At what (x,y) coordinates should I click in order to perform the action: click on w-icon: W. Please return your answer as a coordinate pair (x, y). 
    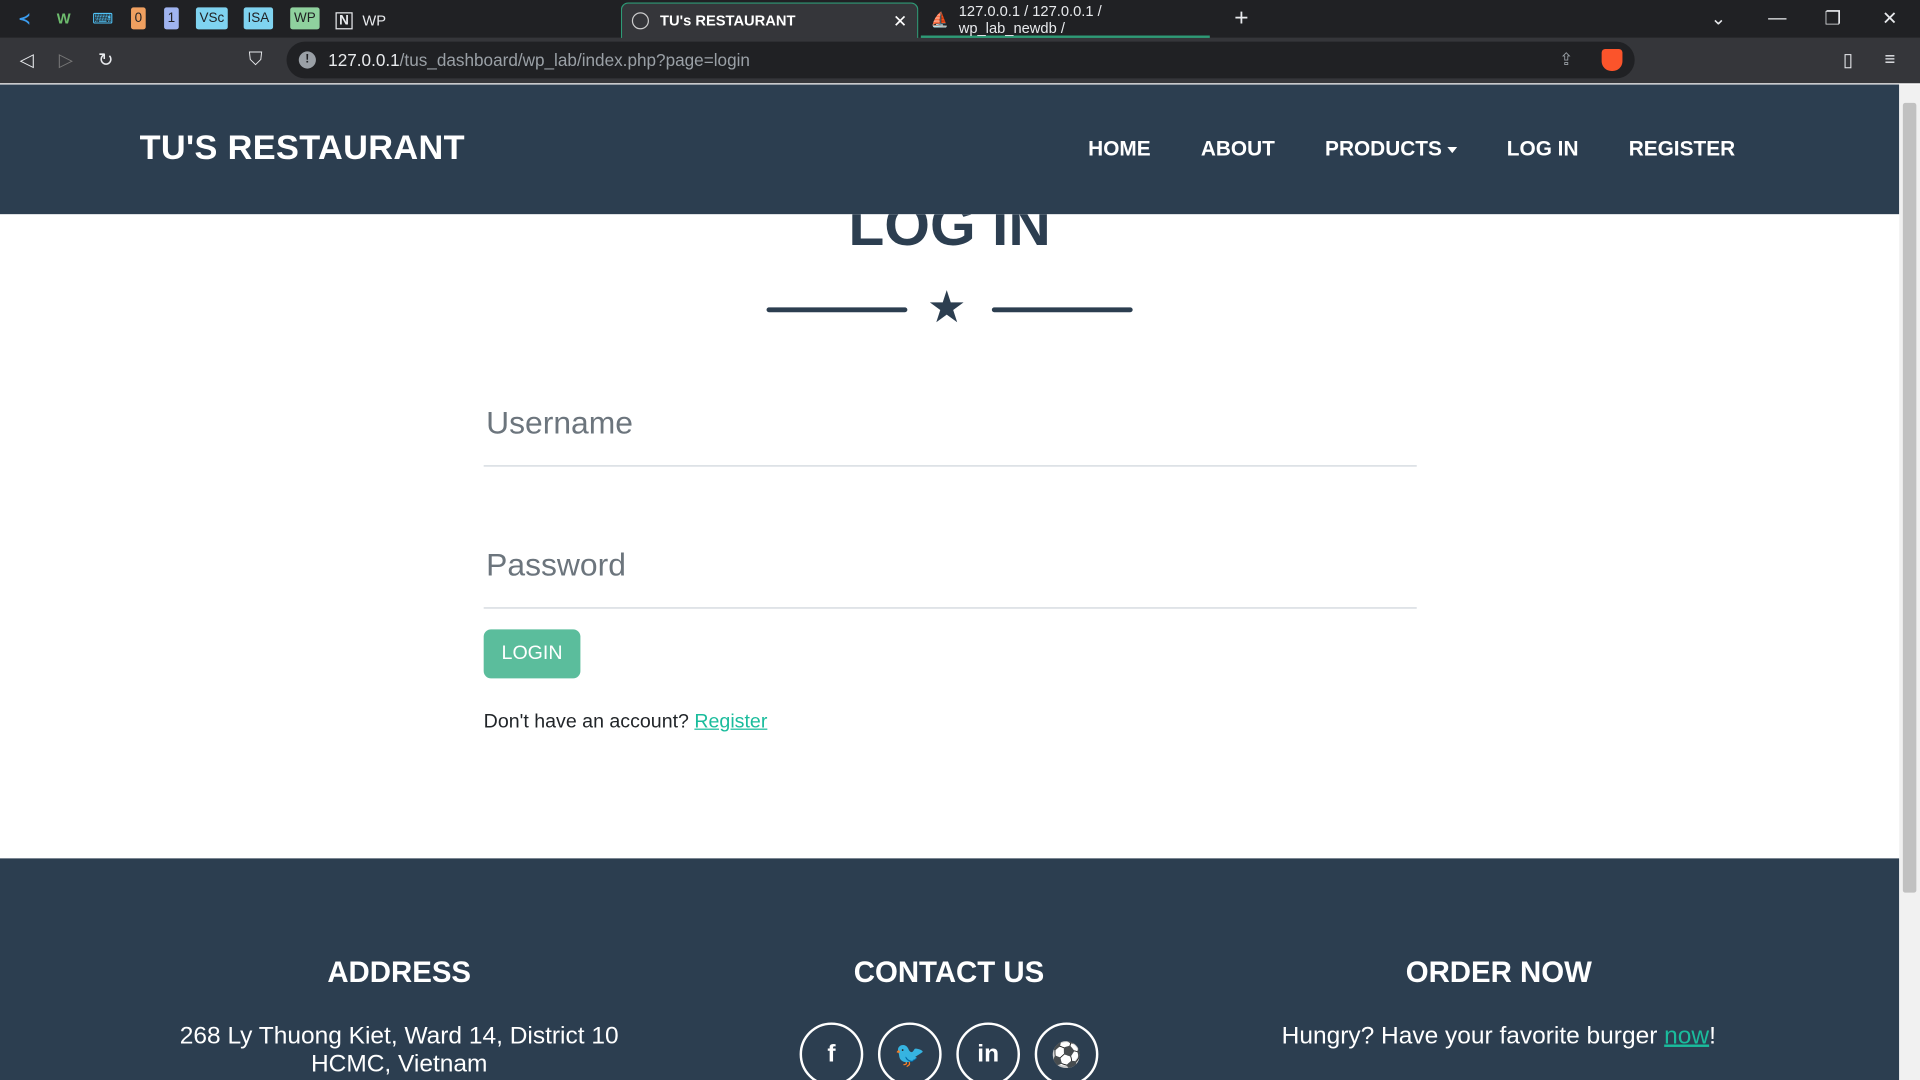
    Looking at the image, I should click on (63, 18).